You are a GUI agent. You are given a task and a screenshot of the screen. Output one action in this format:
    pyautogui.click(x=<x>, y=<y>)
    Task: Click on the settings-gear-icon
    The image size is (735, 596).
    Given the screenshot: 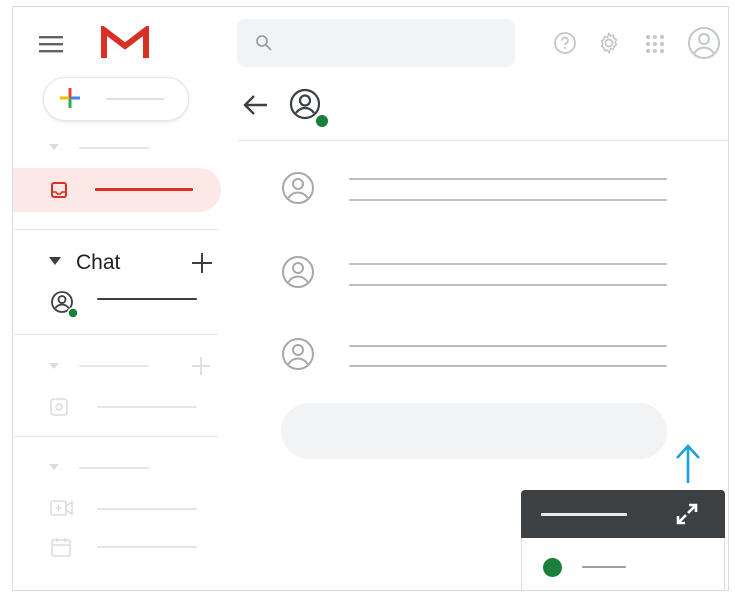 What is the action you would take?
    pyautogui.click(x=609, y=43)
    